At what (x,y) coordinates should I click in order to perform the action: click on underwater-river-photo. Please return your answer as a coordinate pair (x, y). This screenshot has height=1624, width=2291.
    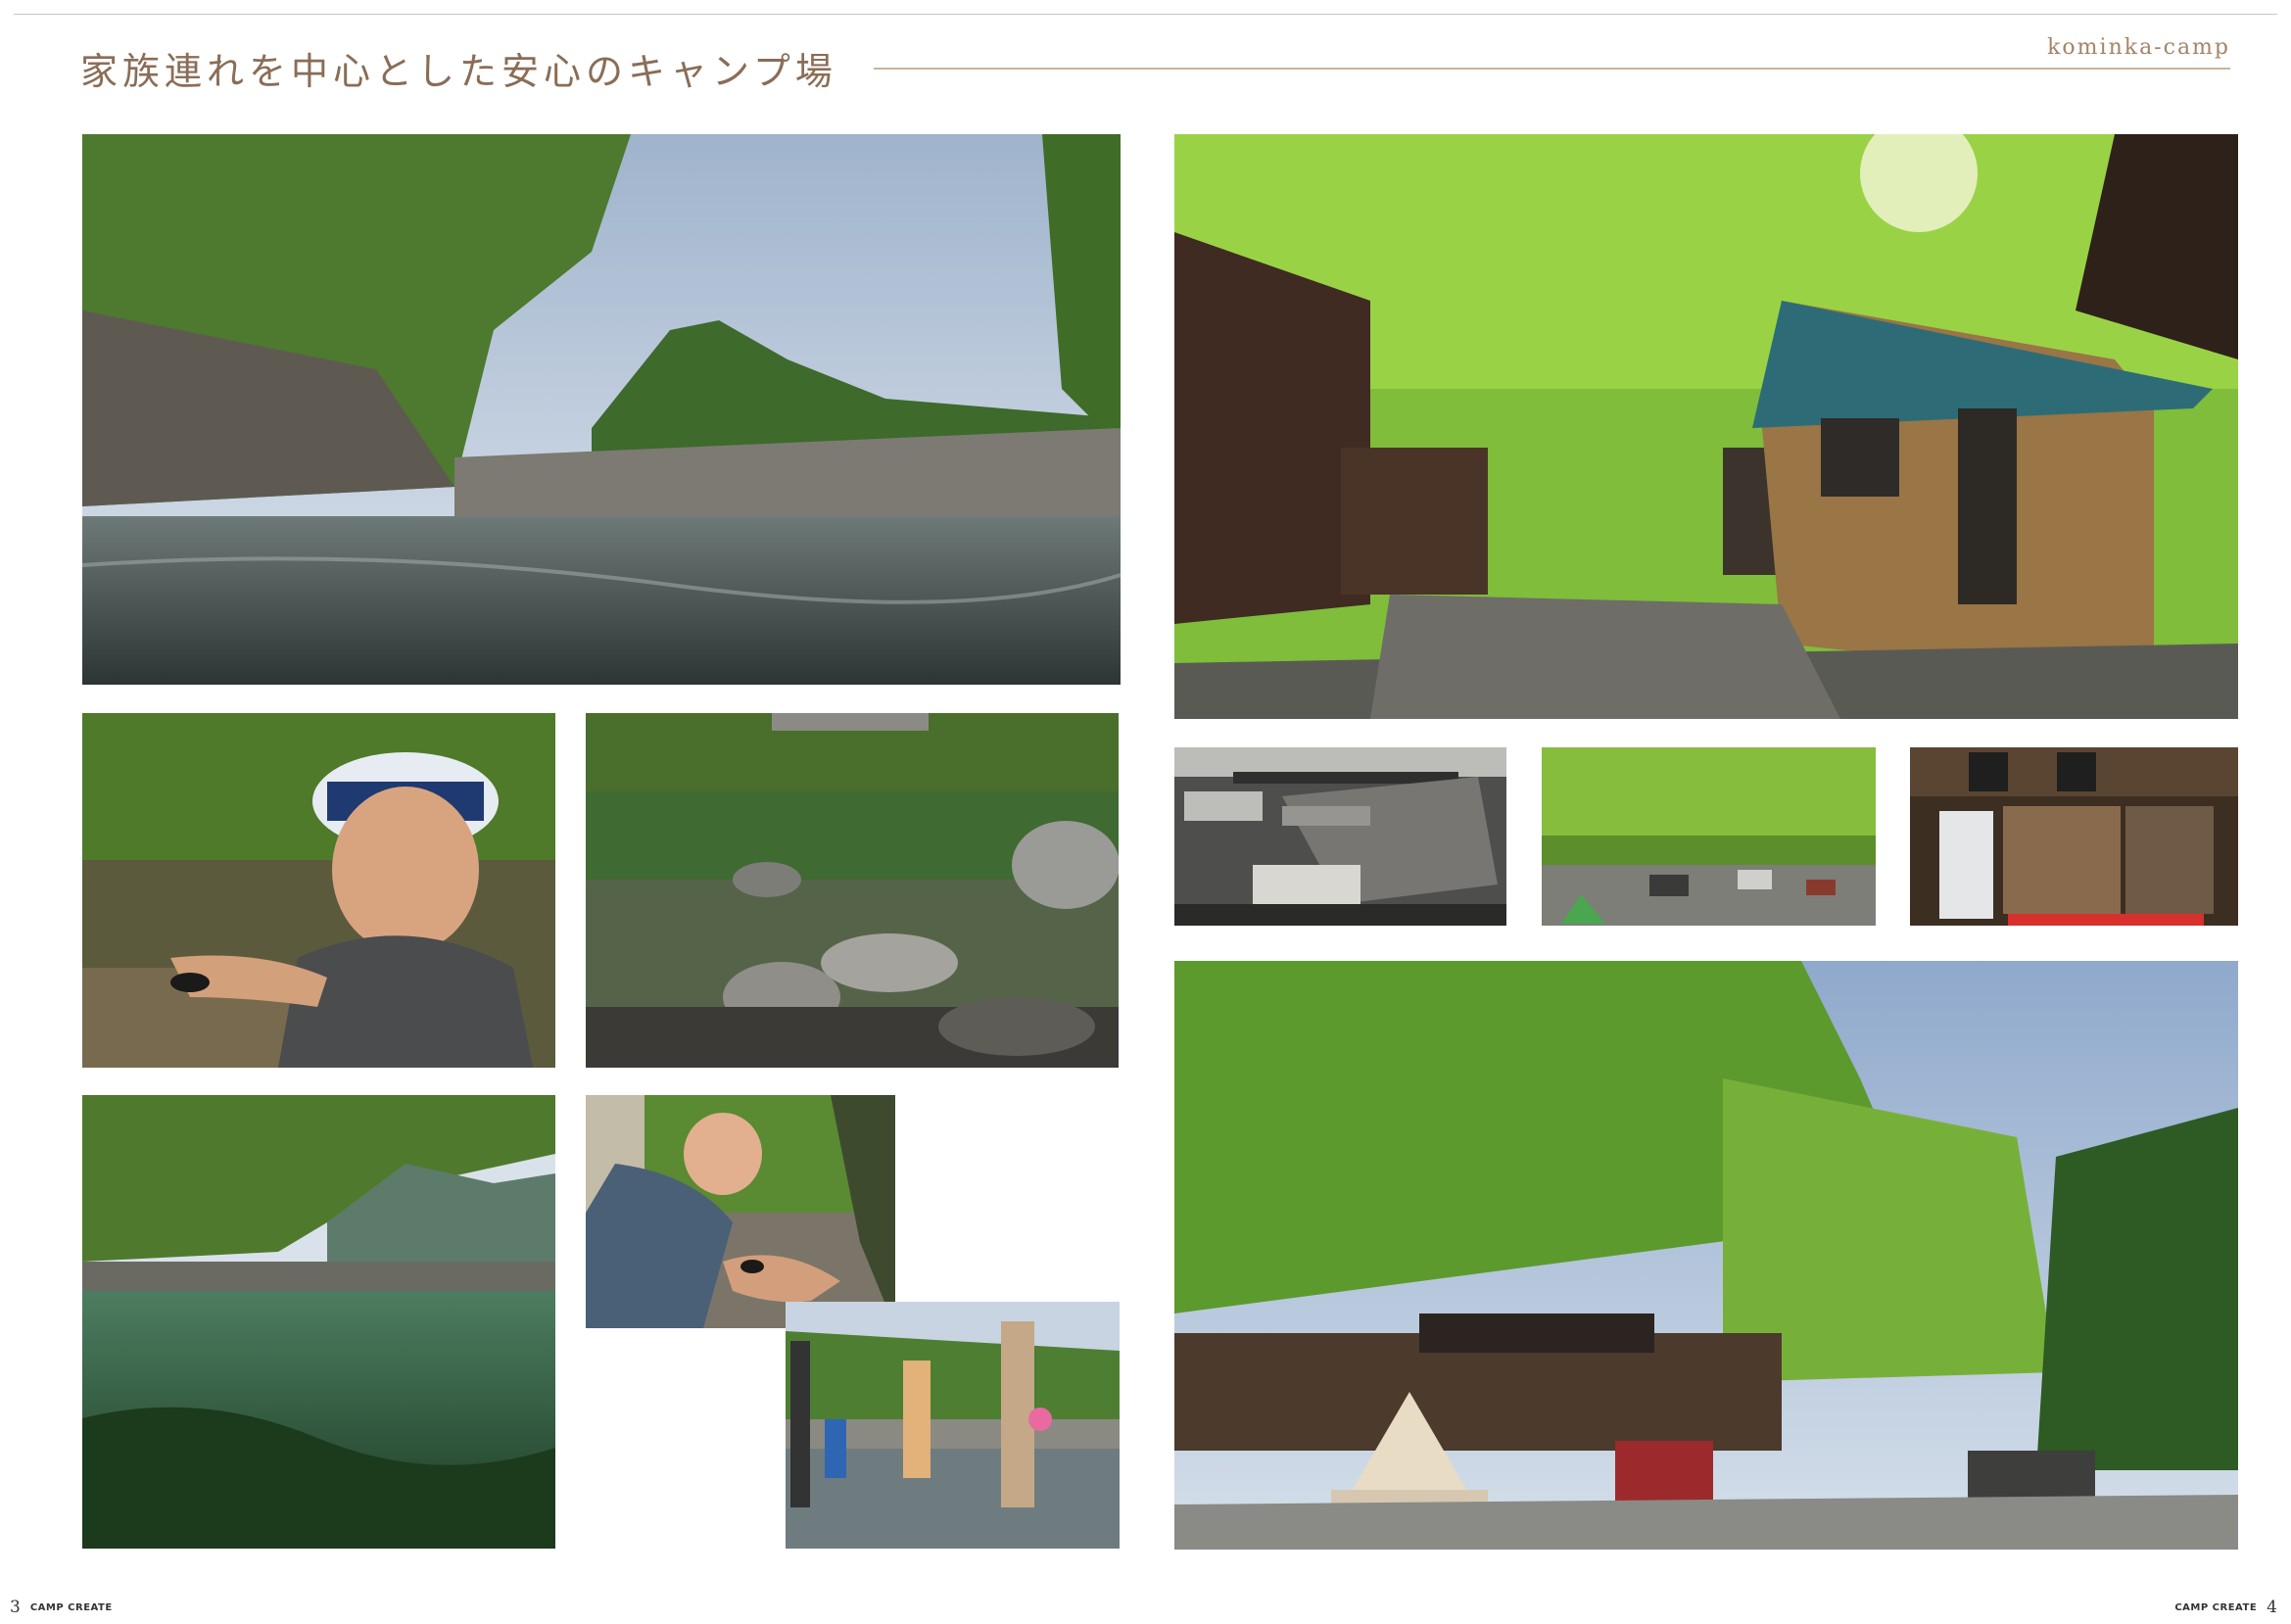
    Looking at the image, I should click on (318, 1322).